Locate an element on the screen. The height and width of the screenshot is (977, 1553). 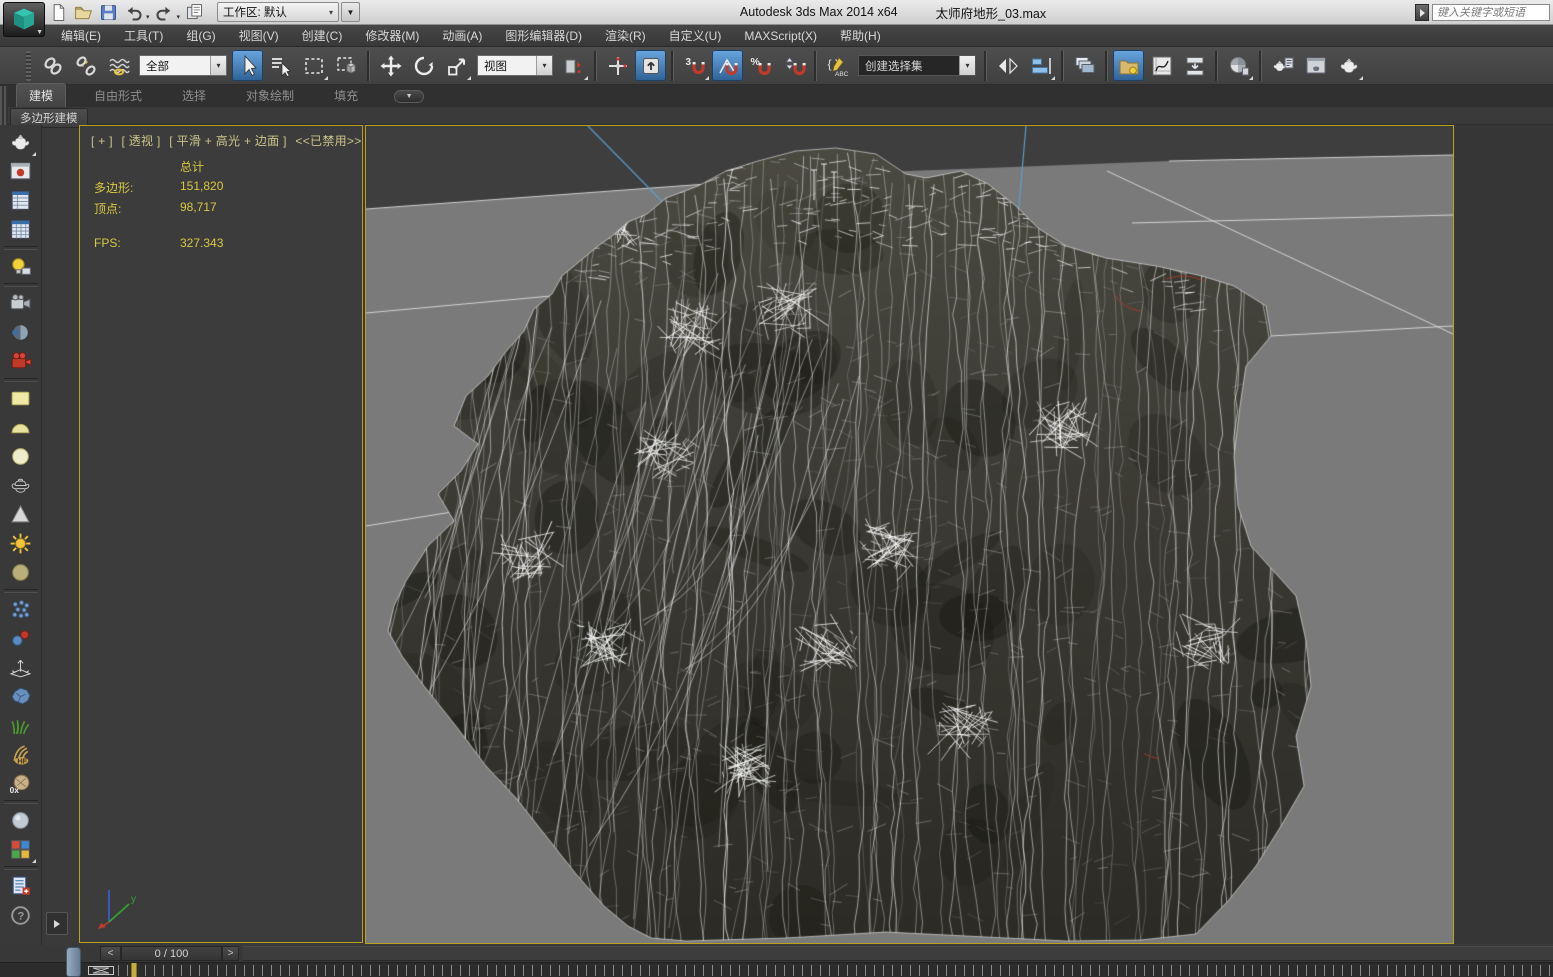
layer-manager-icon is located at coordinates (1084, 65).